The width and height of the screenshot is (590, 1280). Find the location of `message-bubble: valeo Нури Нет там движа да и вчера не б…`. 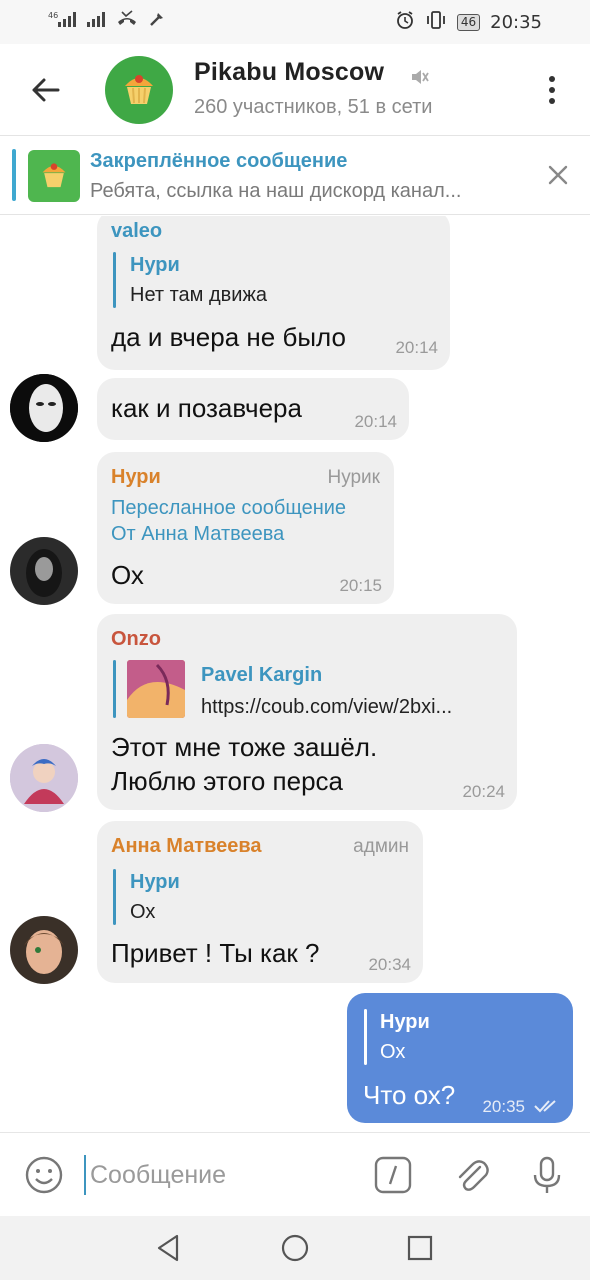

message-bubble: valeo Нури Нет там движа да и вчера не б… is located at coordinates (273, 293).